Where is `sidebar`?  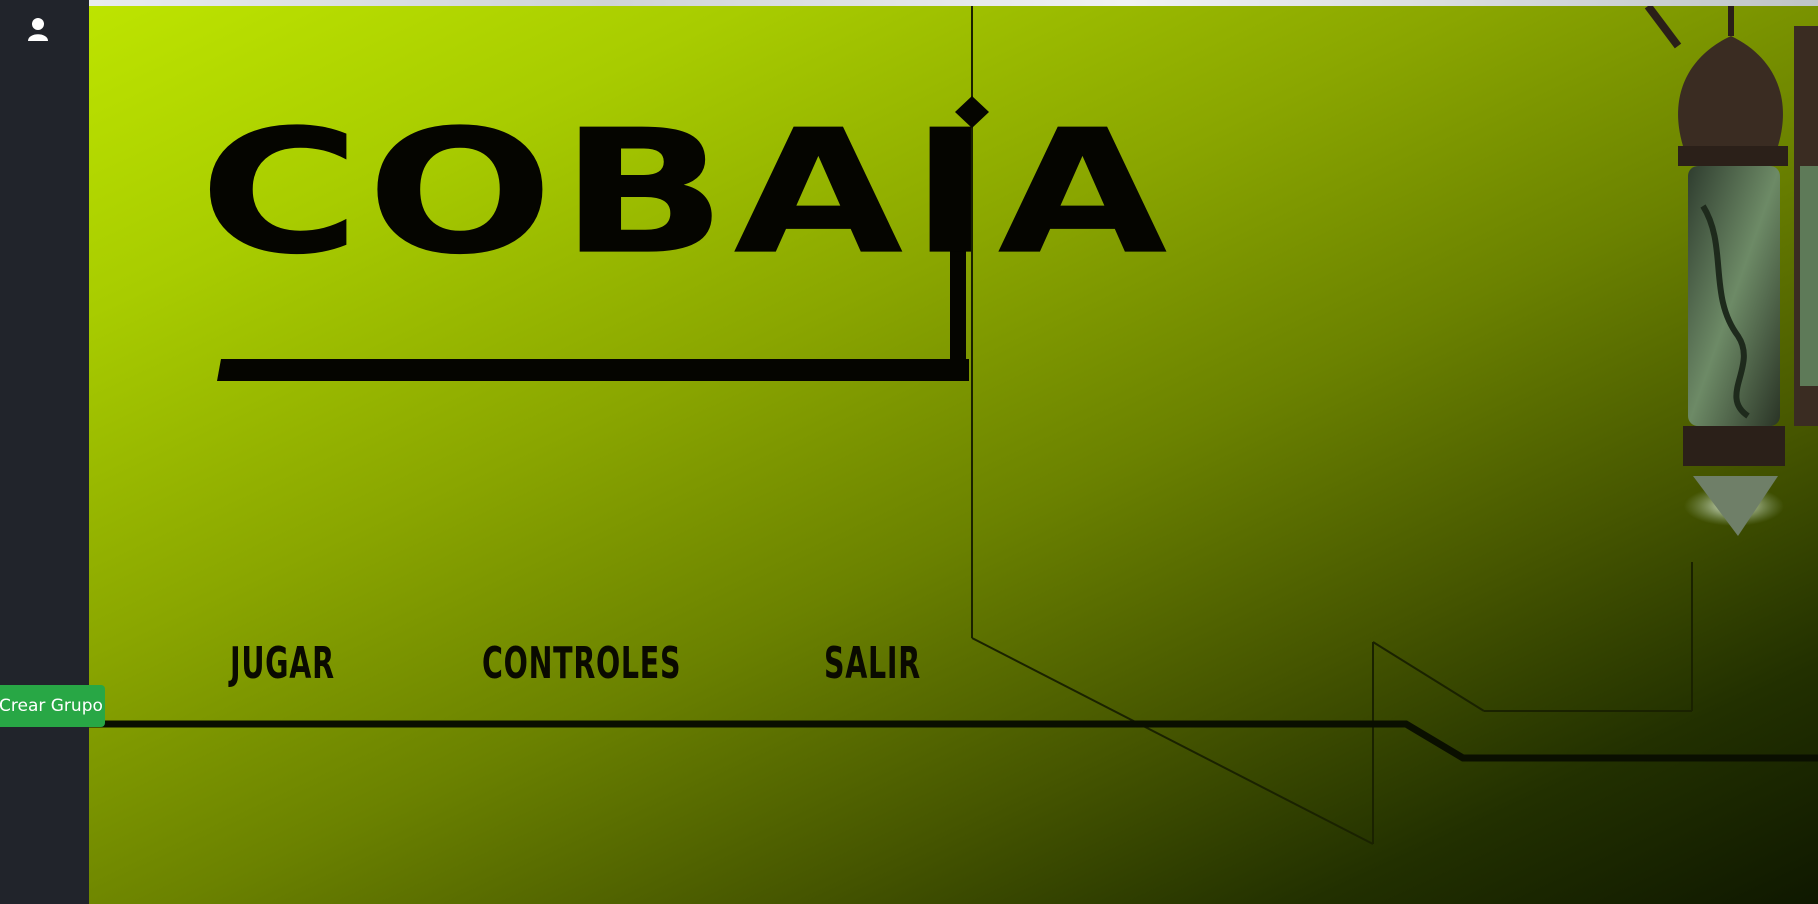
sidebar is located at coordinates (44, 452).